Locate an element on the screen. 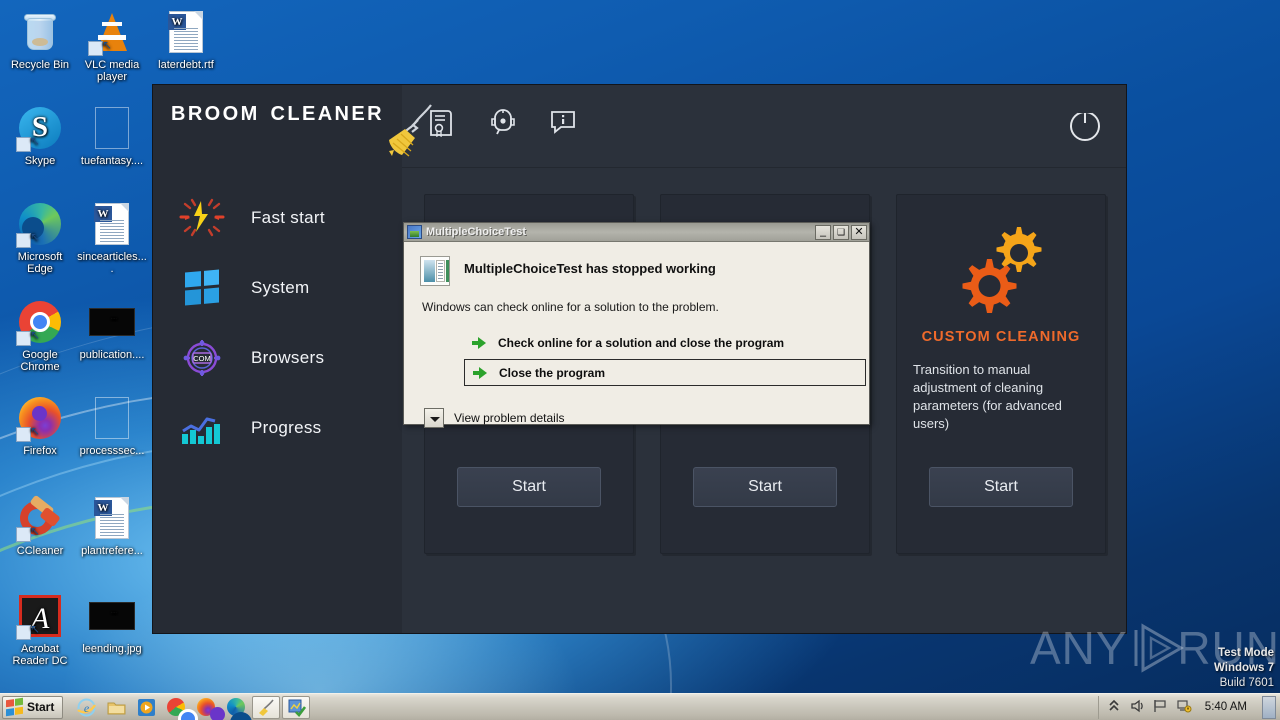 Image resolution: width=1280 pixels, height=720 pixels. desktop-icon-laterdebt-rtf: W laterdebt.rtf is located at coordinates (186, 39).